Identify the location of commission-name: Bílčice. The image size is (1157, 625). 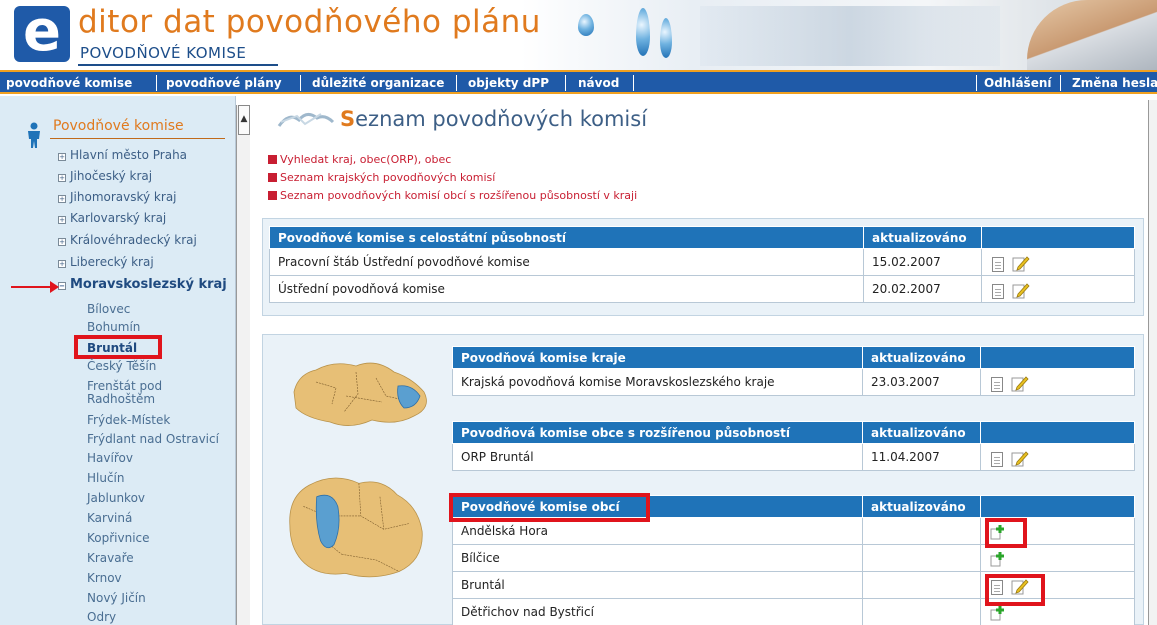
(657, 558).